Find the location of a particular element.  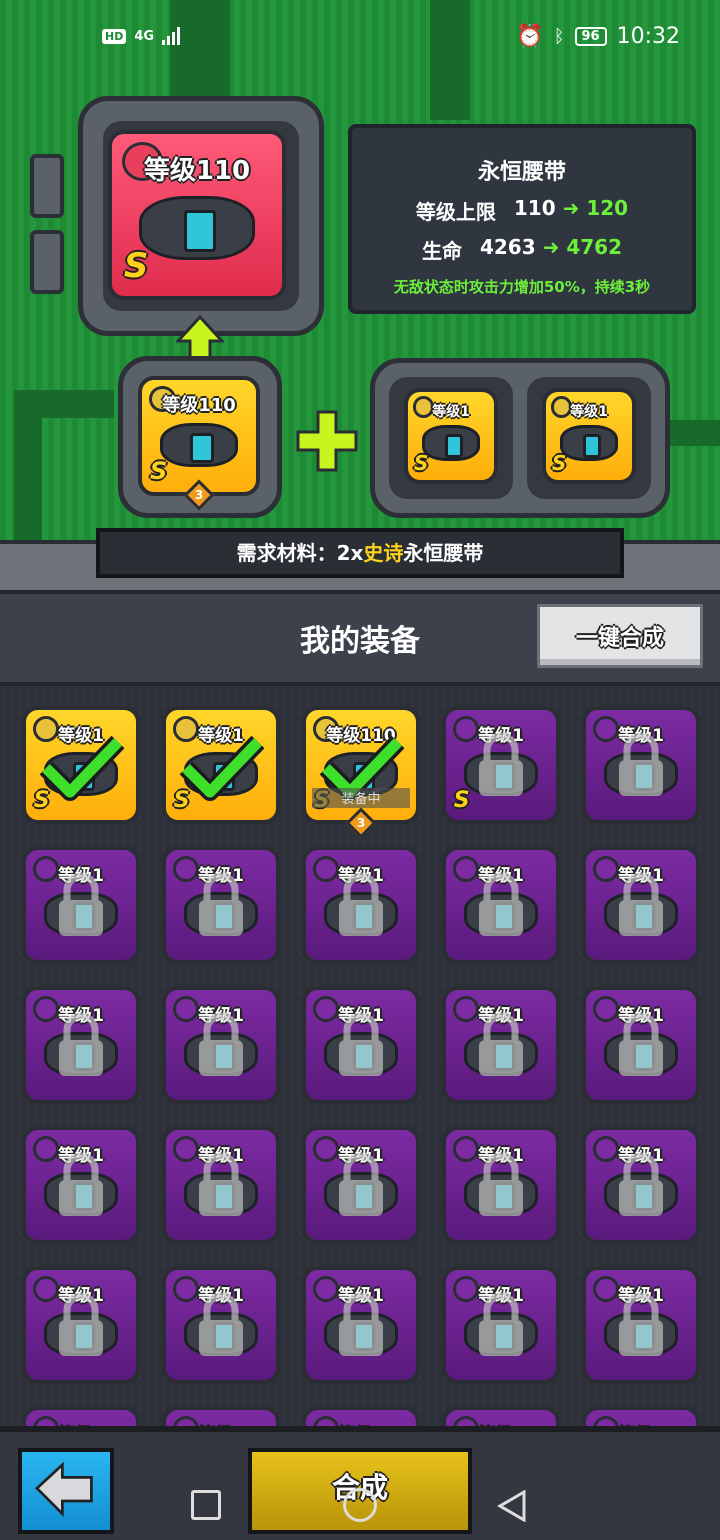

level-cap-row: 等级上限 110 ➜ 120 is located at coordinates (522, 210).